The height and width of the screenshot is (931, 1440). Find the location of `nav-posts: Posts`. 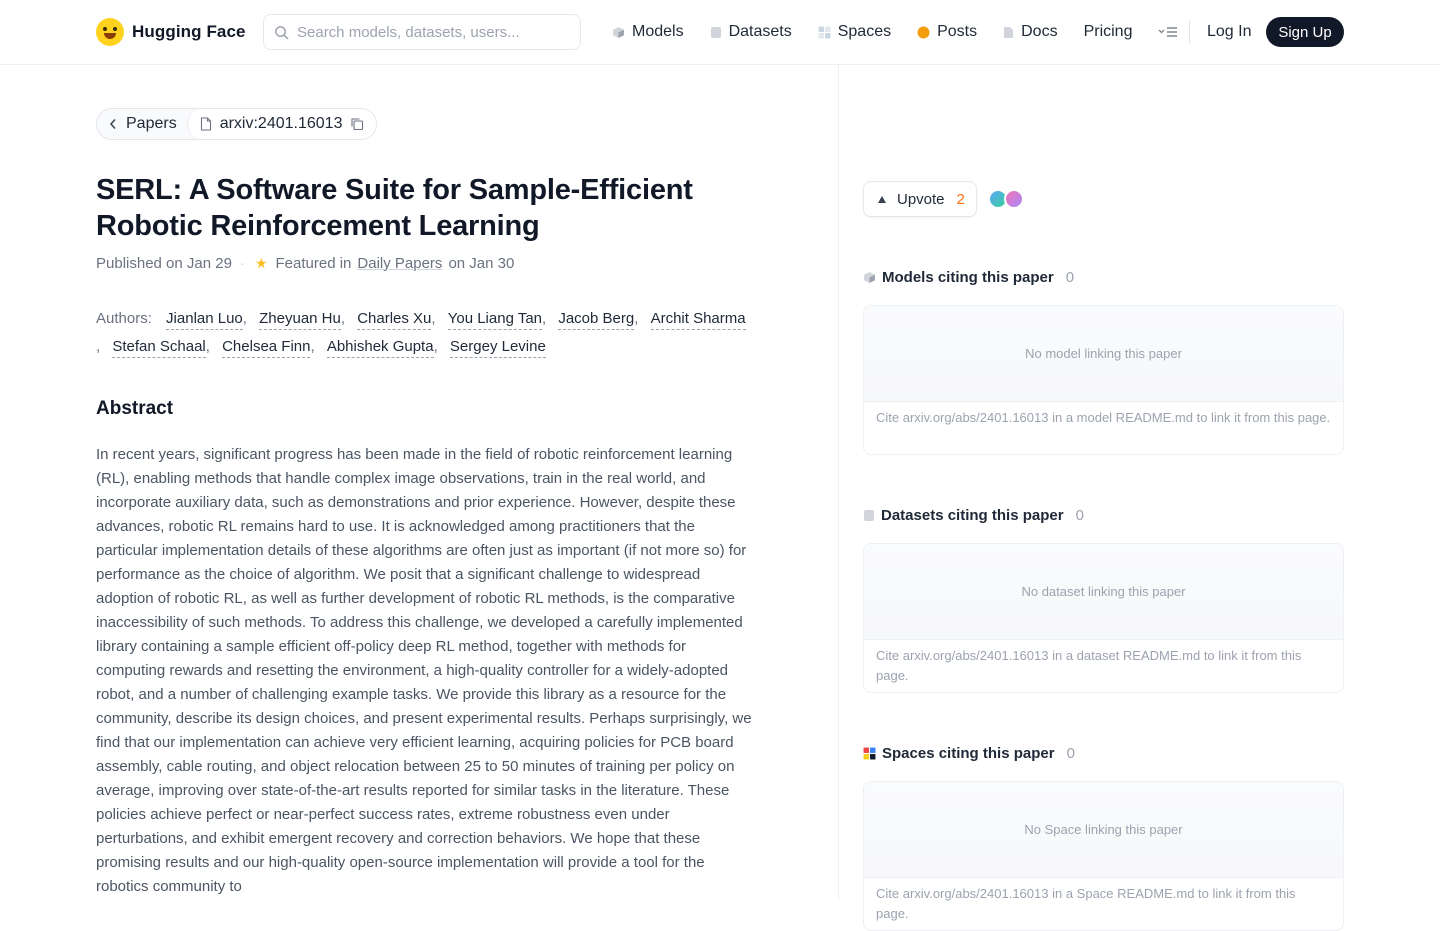

nav-posts: Posts is located at coordinates (947, 32).